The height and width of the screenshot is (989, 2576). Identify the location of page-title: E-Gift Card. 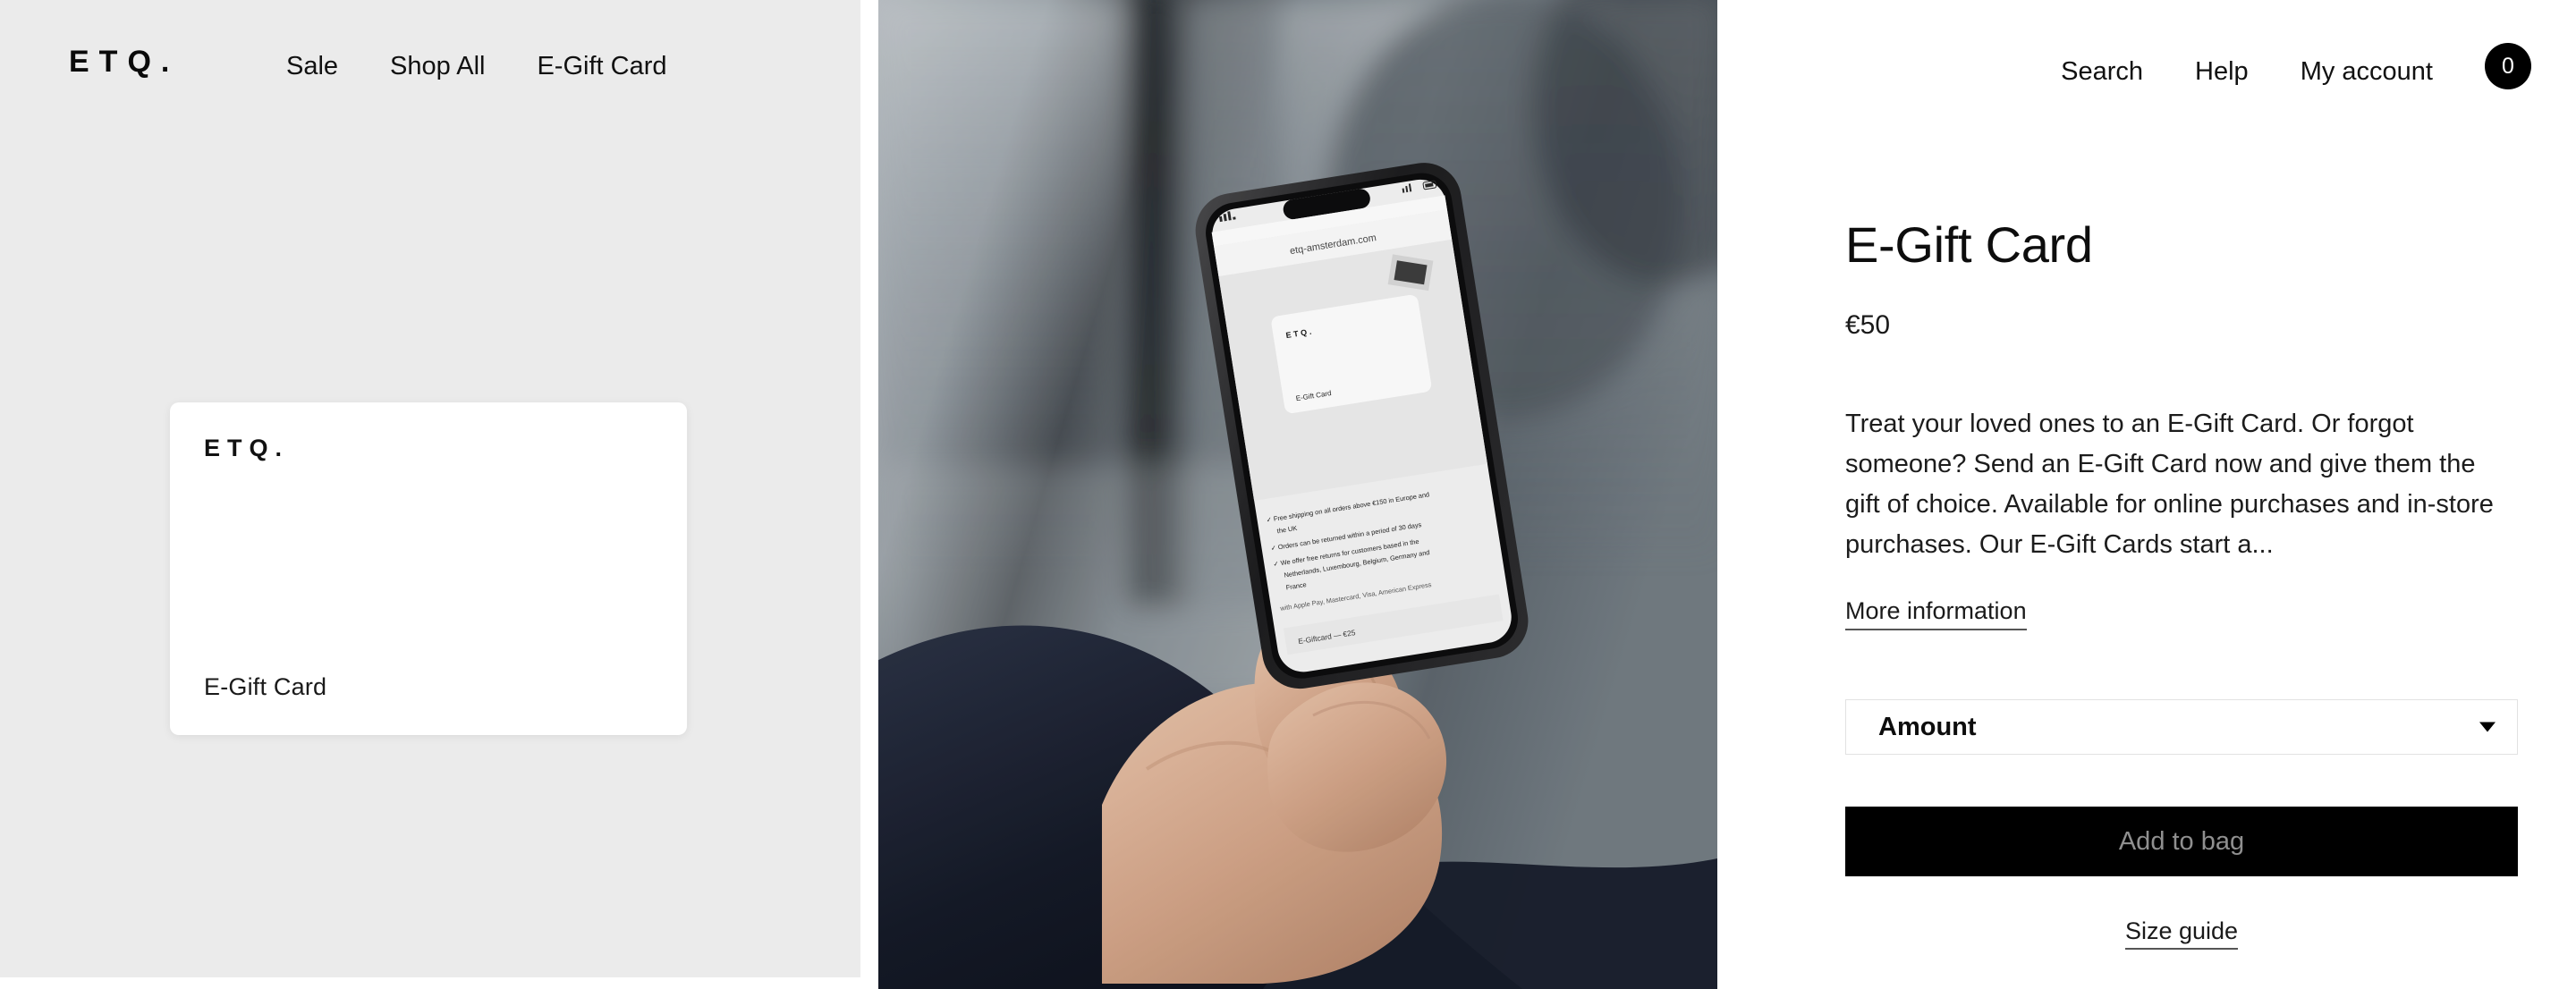
(1969, 244).